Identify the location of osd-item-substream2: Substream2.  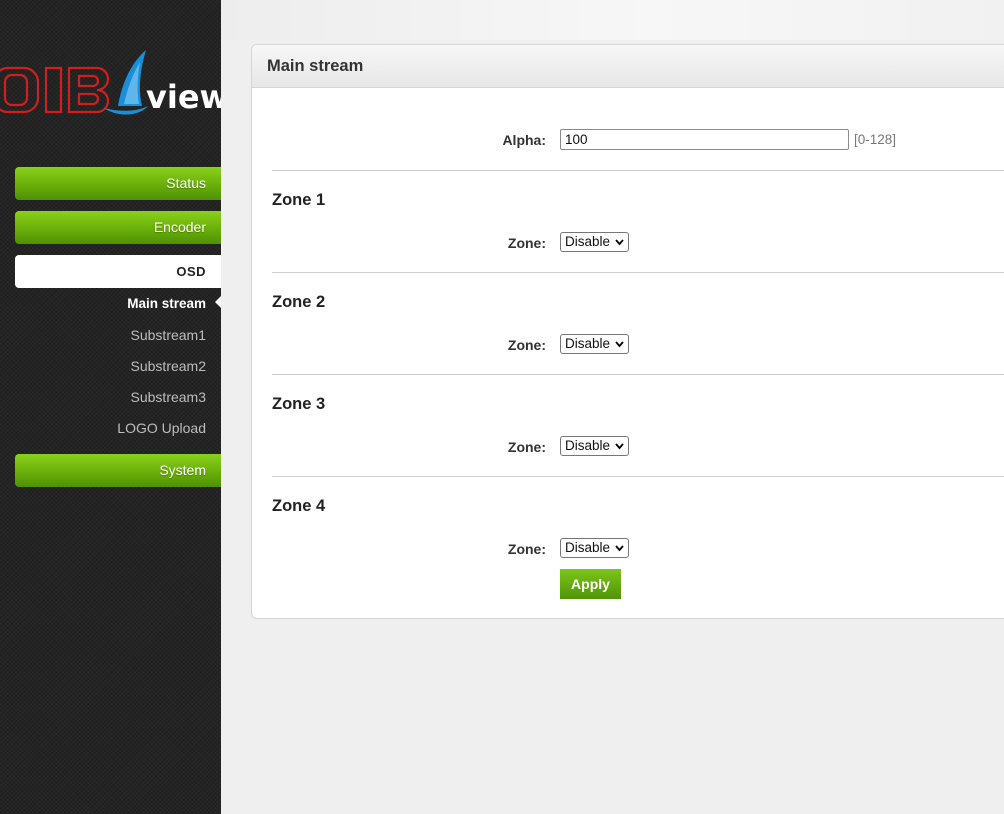
(168, 366).